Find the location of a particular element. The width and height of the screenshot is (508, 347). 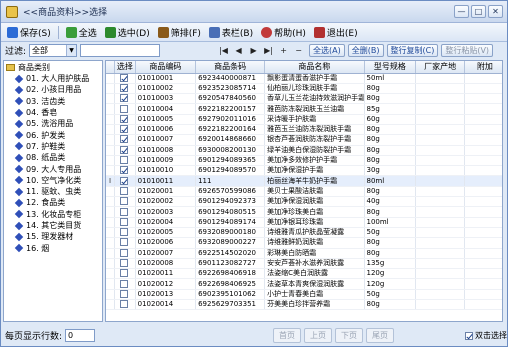

paste-row-button: 整行粘贴(V) is located at coordinates (467, 50).